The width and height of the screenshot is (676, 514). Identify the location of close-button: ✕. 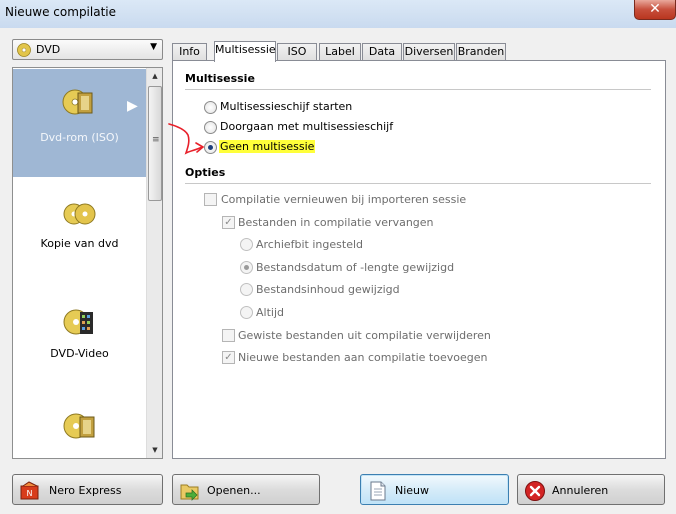
(655, 10).